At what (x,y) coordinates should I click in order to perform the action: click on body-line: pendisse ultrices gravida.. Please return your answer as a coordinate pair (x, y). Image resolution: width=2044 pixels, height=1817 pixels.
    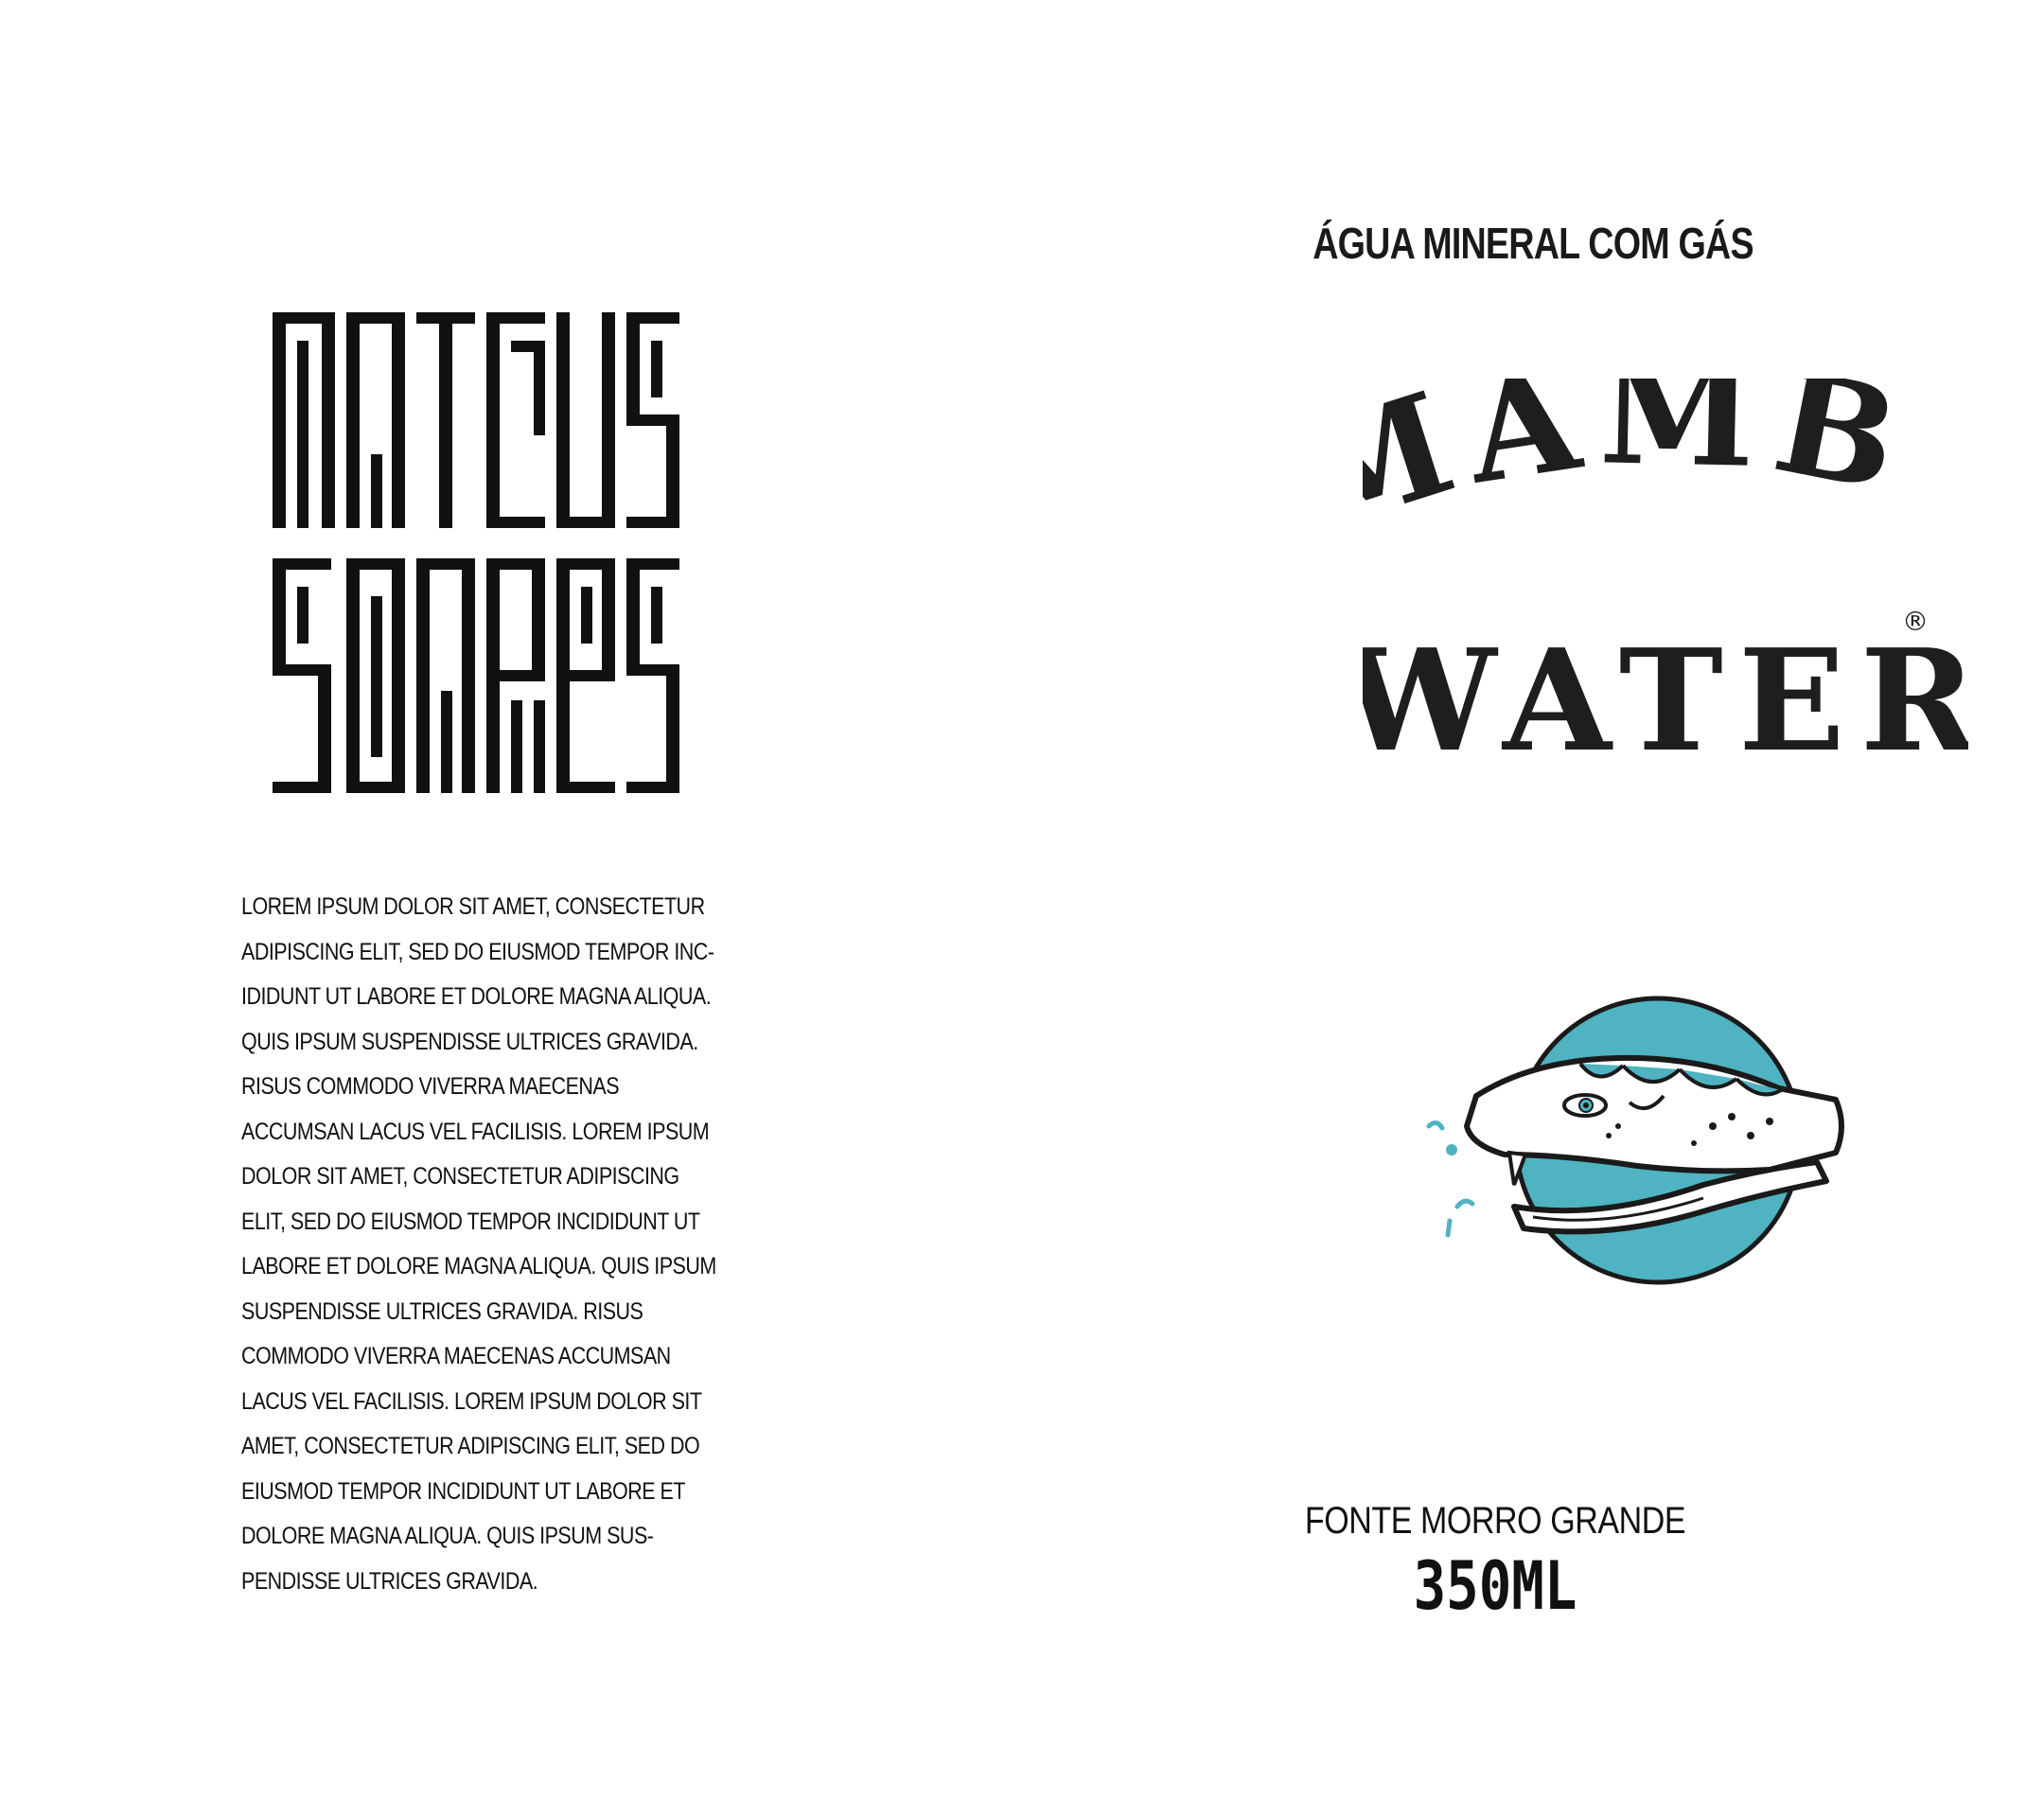
    Looking at the image, I should click on (389, 1581).